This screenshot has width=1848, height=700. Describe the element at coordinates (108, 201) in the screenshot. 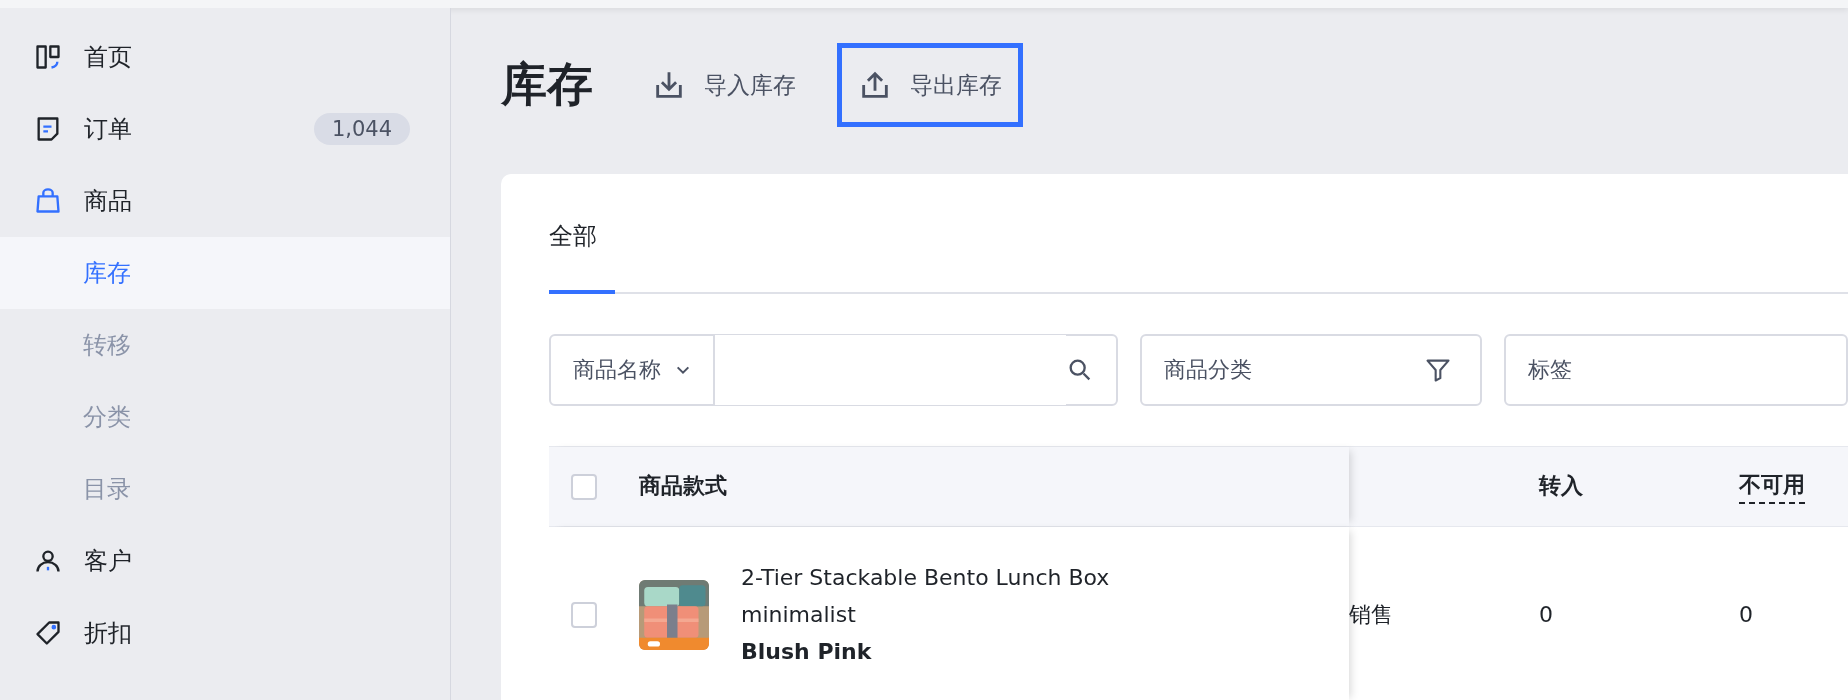

I see `nav-label: 商品` at that location.